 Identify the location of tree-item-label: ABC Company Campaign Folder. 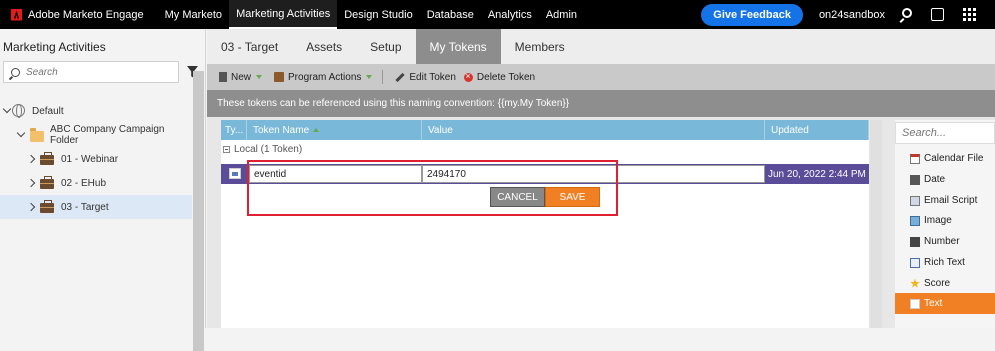
(107, 135).